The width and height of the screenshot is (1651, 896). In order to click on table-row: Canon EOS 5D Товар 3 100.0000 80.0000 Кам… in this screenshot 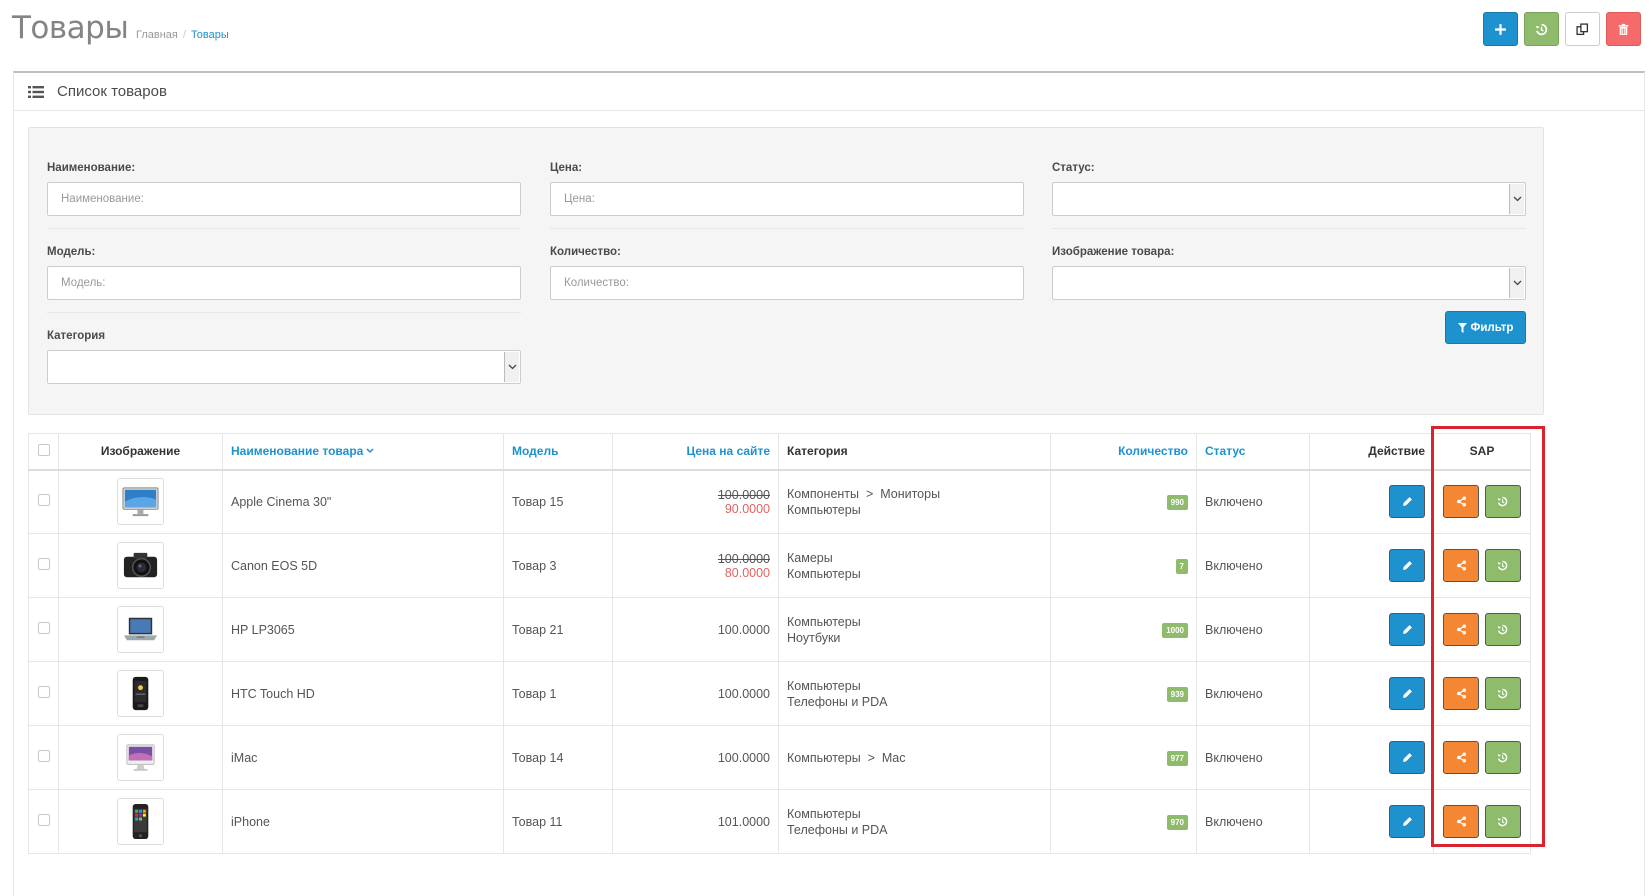, I will do `click(779, 565)`.